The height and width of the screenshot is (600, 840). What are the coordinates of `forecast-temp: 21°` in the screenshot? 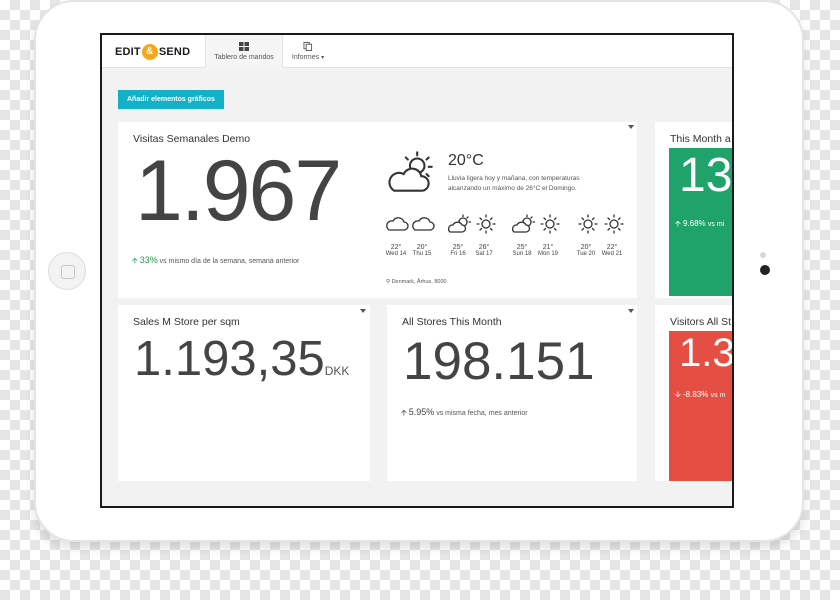 It's located at (548, 247).